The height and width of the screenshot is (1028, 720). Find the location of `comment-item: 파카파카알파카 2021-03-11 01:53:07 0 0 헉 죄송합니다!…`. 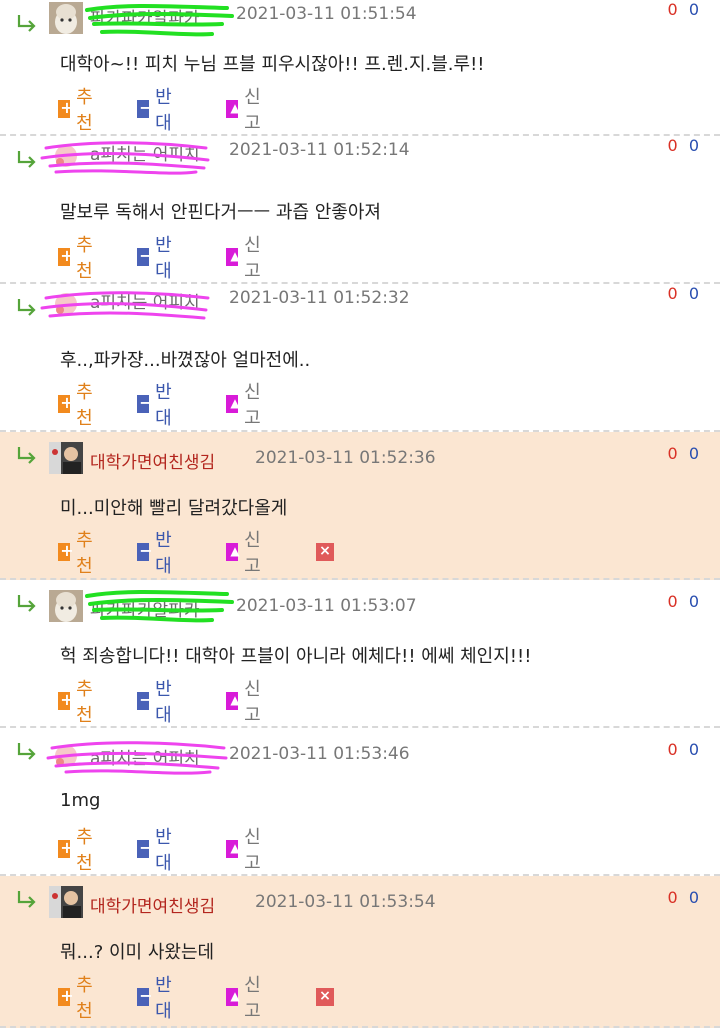

comment-item: 파카파카알파카 2021-03-11 01:53:07 0 0 헉 죄송합니다!… is located at coordinates (360, 654).